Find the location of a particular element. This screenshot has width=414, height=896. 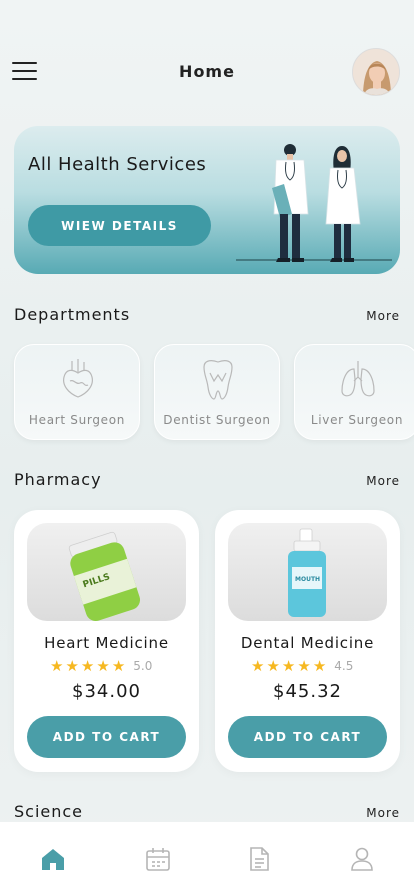

department-label: Dentist Surgeon is located at coordinates (217, 420).